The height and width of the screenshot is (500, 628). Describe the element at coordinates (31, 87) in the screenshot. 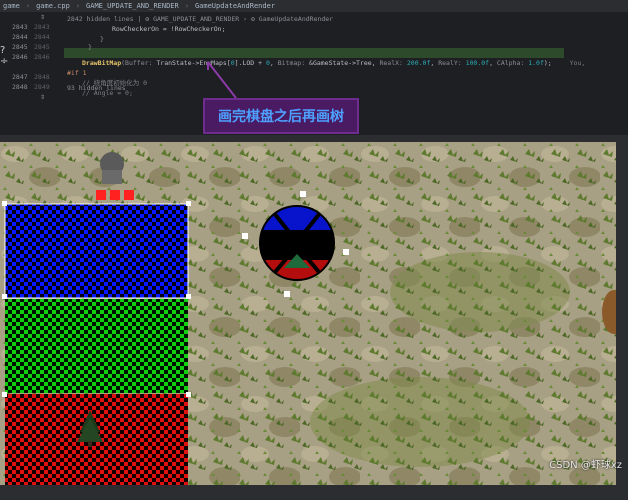

I see `line-number: 2848 2849` at that location.